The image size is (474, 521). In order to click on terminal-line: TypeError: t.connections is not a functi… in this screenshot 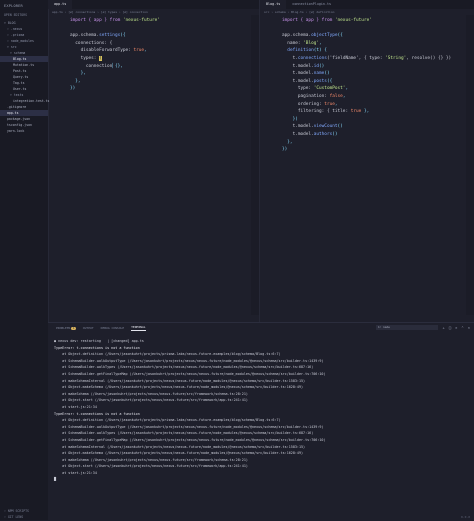, I will do `click(97, 413)`.